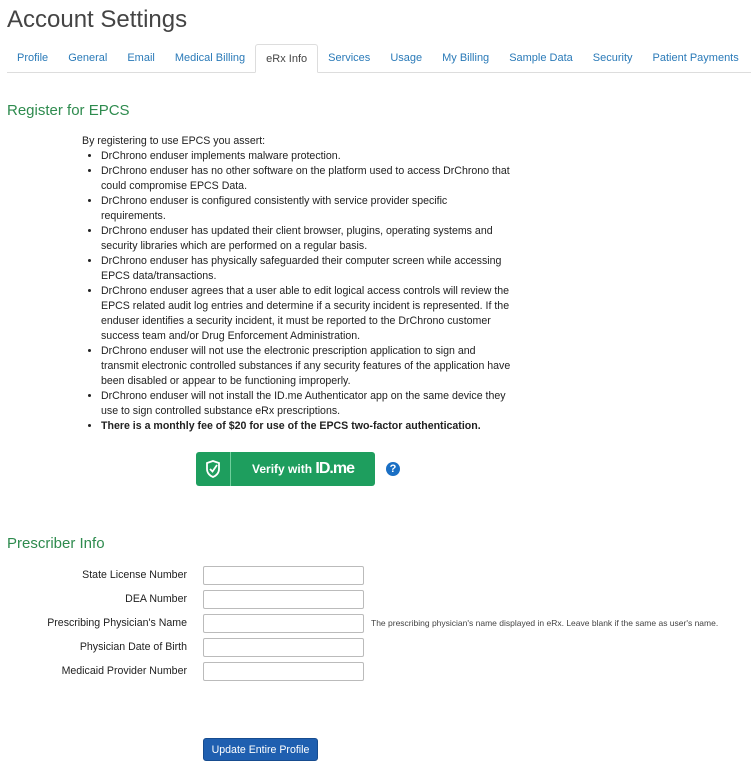  I want to click on tab-security: Security, so click(613, 58).